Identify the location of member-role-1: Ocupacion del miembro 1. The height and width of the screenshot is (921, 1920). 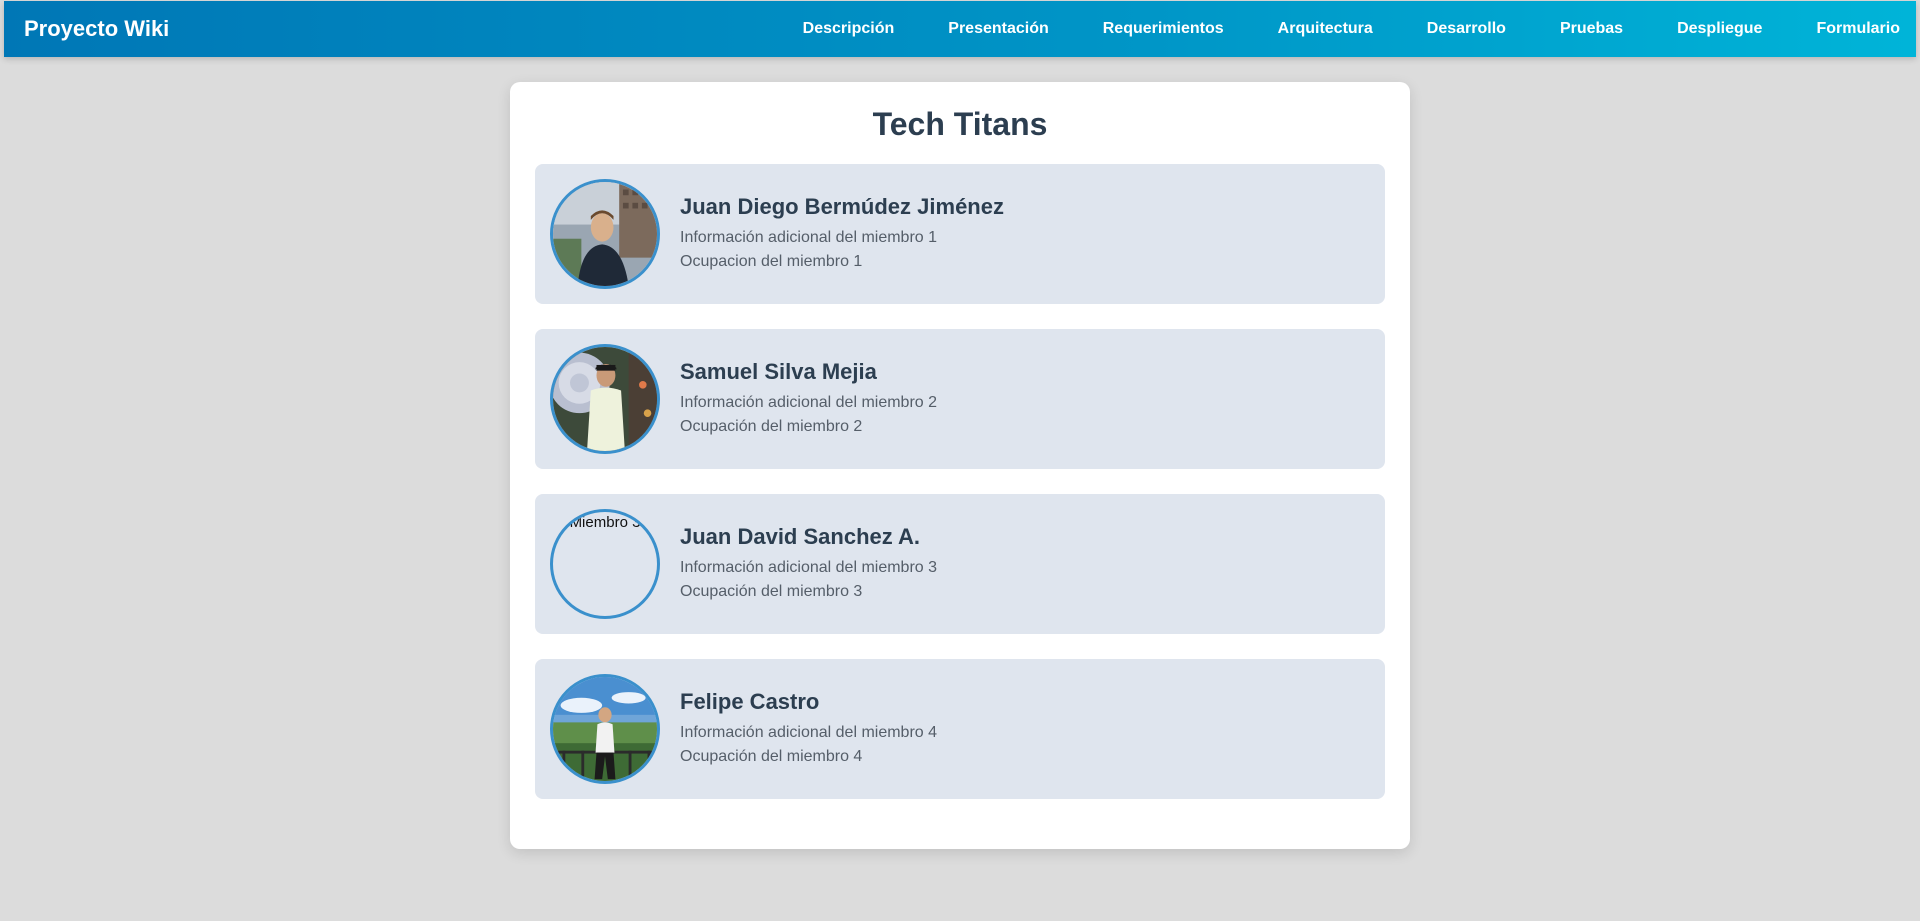
(771, 261).